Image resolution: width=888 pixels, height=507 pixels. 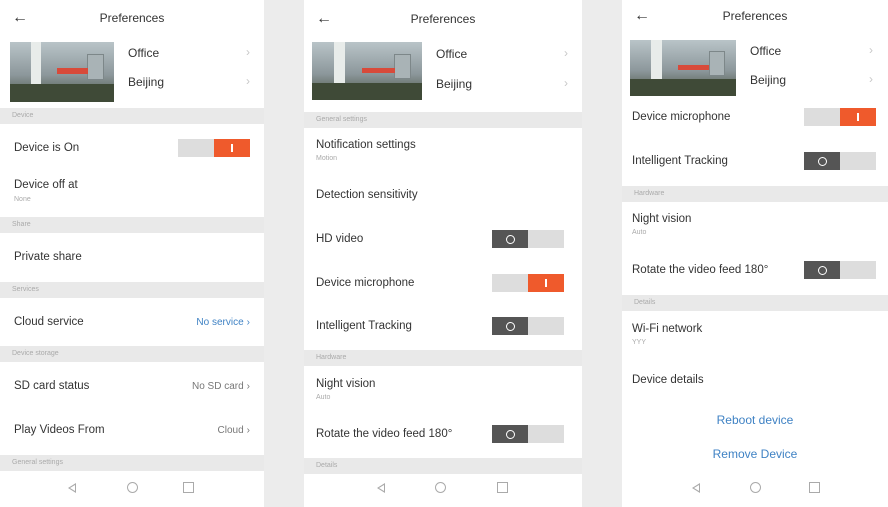 What do you see at coordinates (366, 145) in the screenshot?
I see `notification-settings-label: Notification settings` at bounding box center [366, 145].